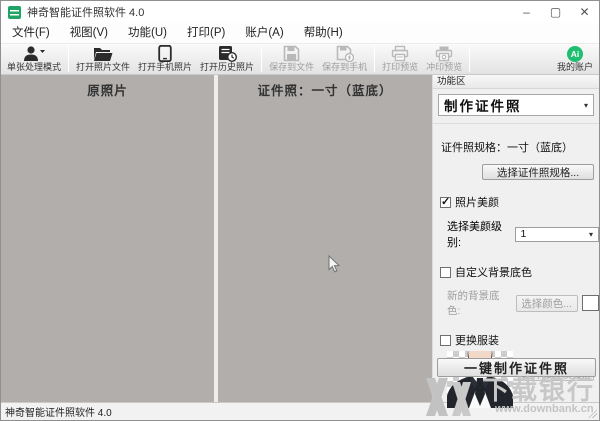  Describe the element at coordinates (584, 12) in the screenshot. I see `close-button: ✕` at that location.